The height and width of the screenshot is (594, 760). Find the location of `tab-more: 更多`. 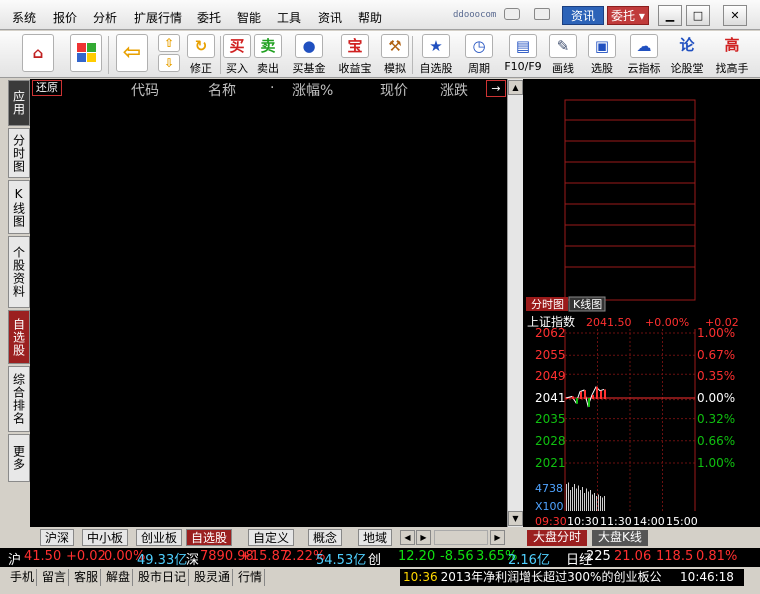

tab-more: 更多 is located at coordinates (19, 458).